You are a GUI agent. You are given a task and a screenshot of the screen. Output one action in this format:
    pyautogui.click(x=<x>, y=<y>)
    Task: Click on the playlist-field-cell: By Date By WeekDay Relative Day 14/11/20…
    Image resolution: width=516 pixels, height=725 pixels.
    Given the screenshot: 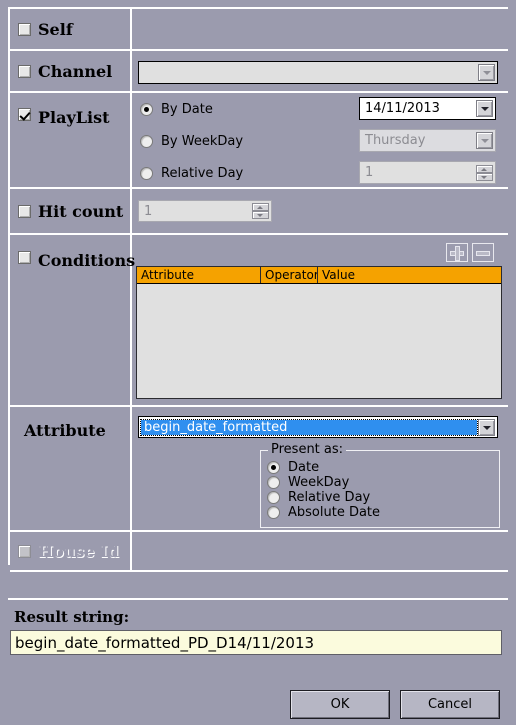 What is the action you would take?
    pyautogui.click(x=320, y=140)
    